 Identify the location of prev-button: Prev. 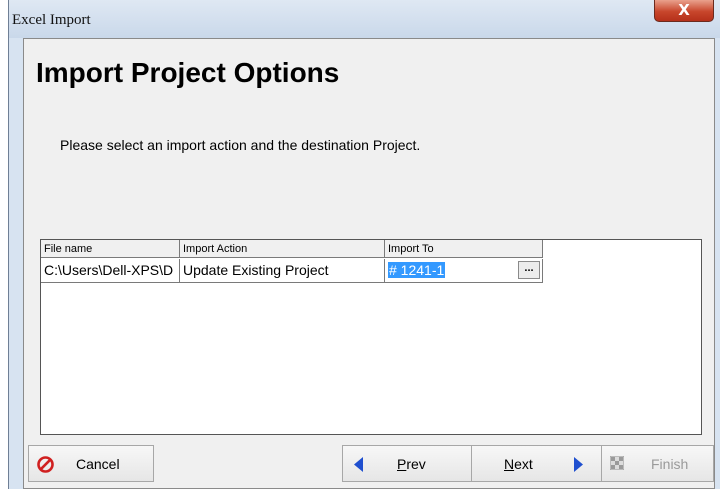
(407, 463).